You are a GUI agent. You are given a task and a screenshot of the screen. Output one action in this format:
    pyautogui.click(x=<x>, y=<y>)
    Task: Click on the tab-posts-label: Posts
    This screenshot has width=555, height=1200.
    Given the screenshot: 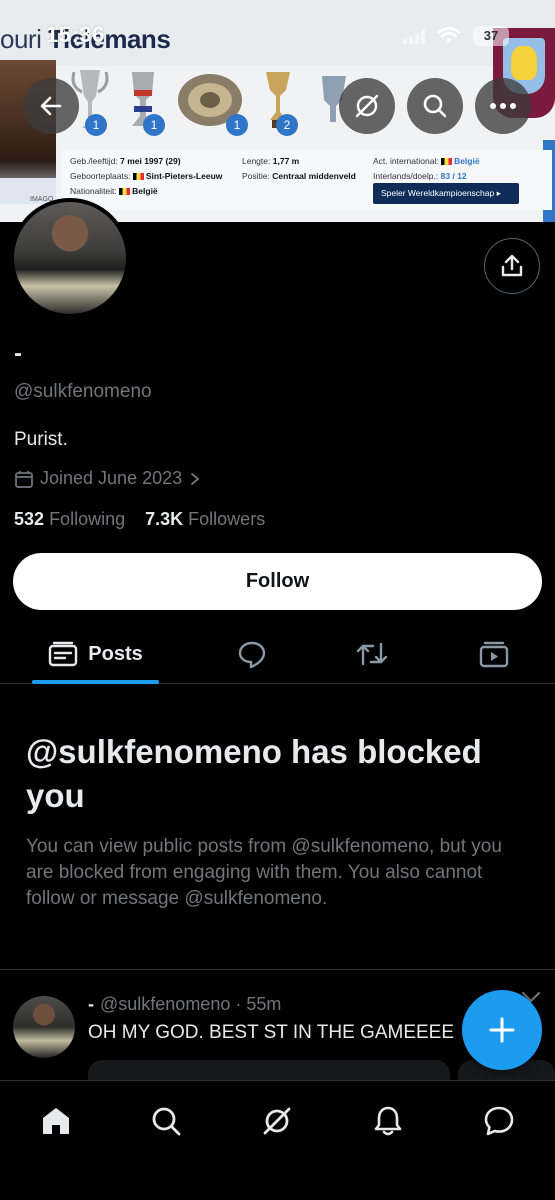 What is the action you would take?
    pyautogui.click(x=115, y=653)
    